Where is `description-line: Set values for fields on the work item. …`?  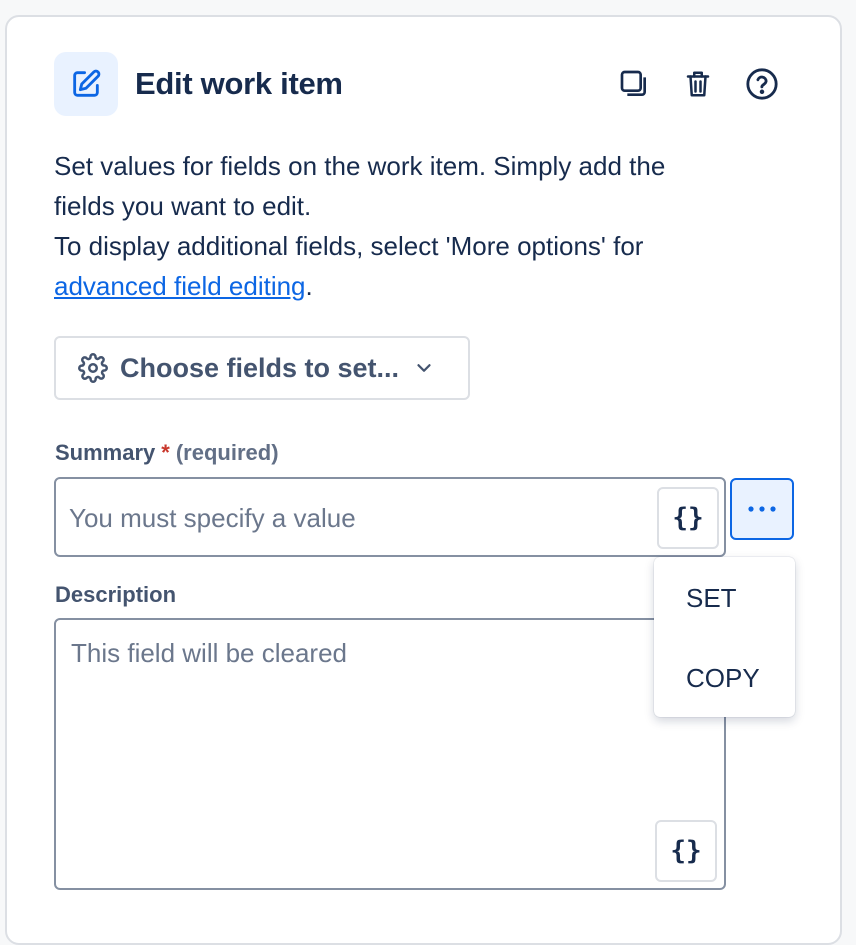
description-line: Set values for fields on the work item. … is located at coordinates (360, 166).